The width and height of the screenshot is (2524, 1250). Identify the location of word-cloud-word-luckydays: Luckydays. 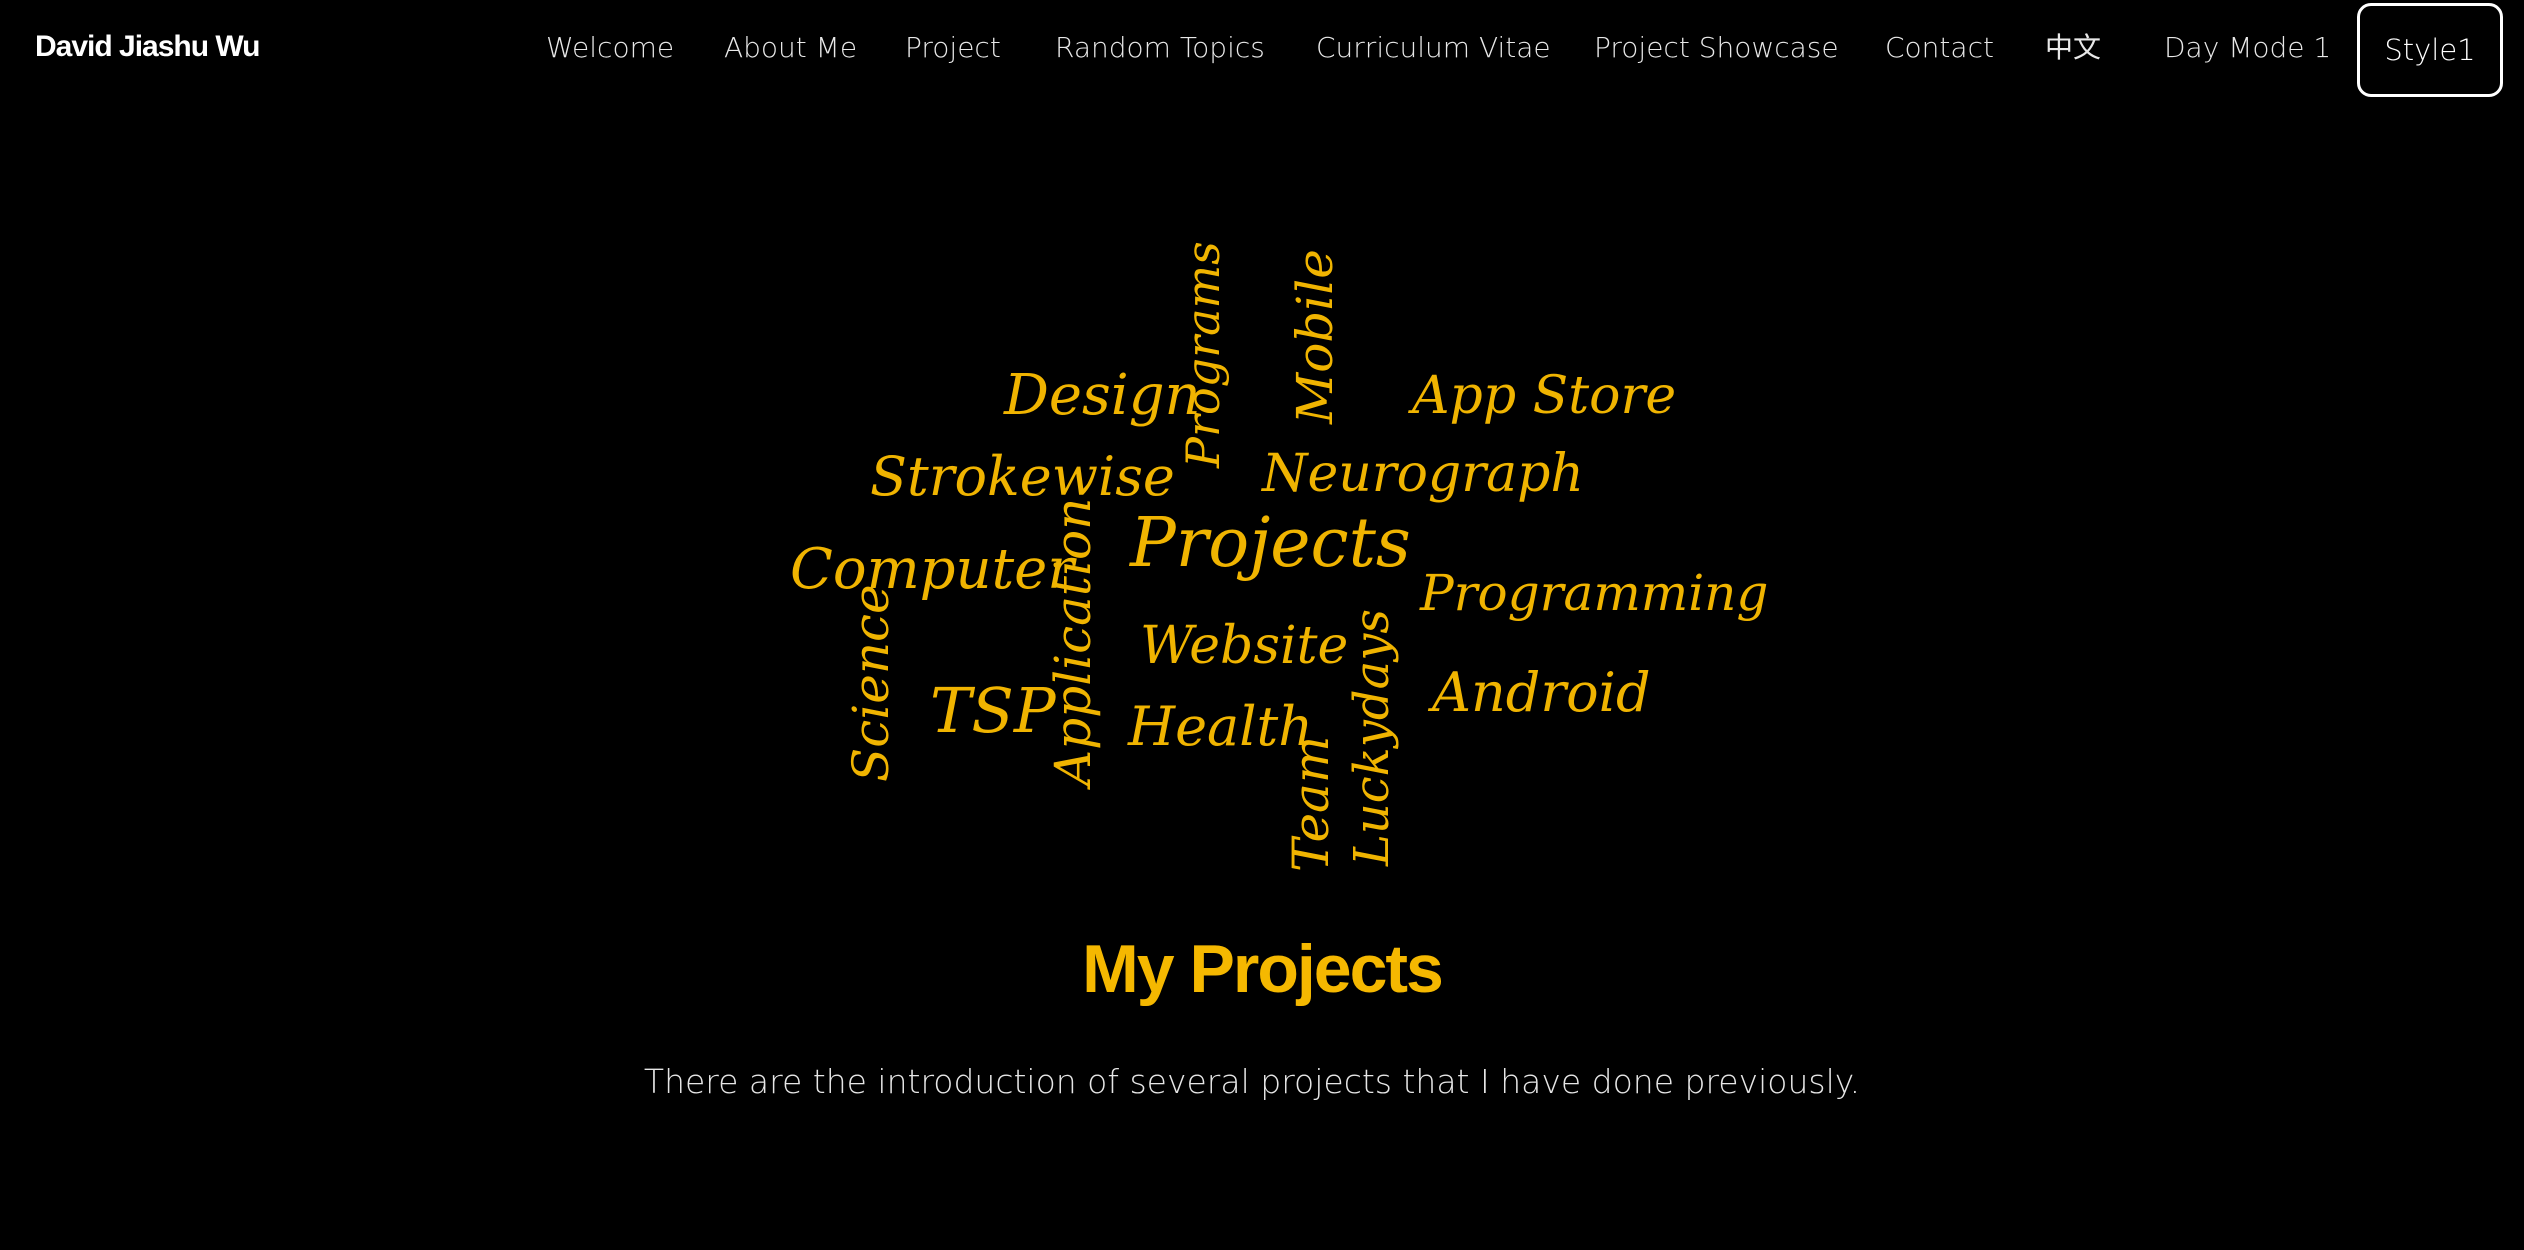
(1372, 737).